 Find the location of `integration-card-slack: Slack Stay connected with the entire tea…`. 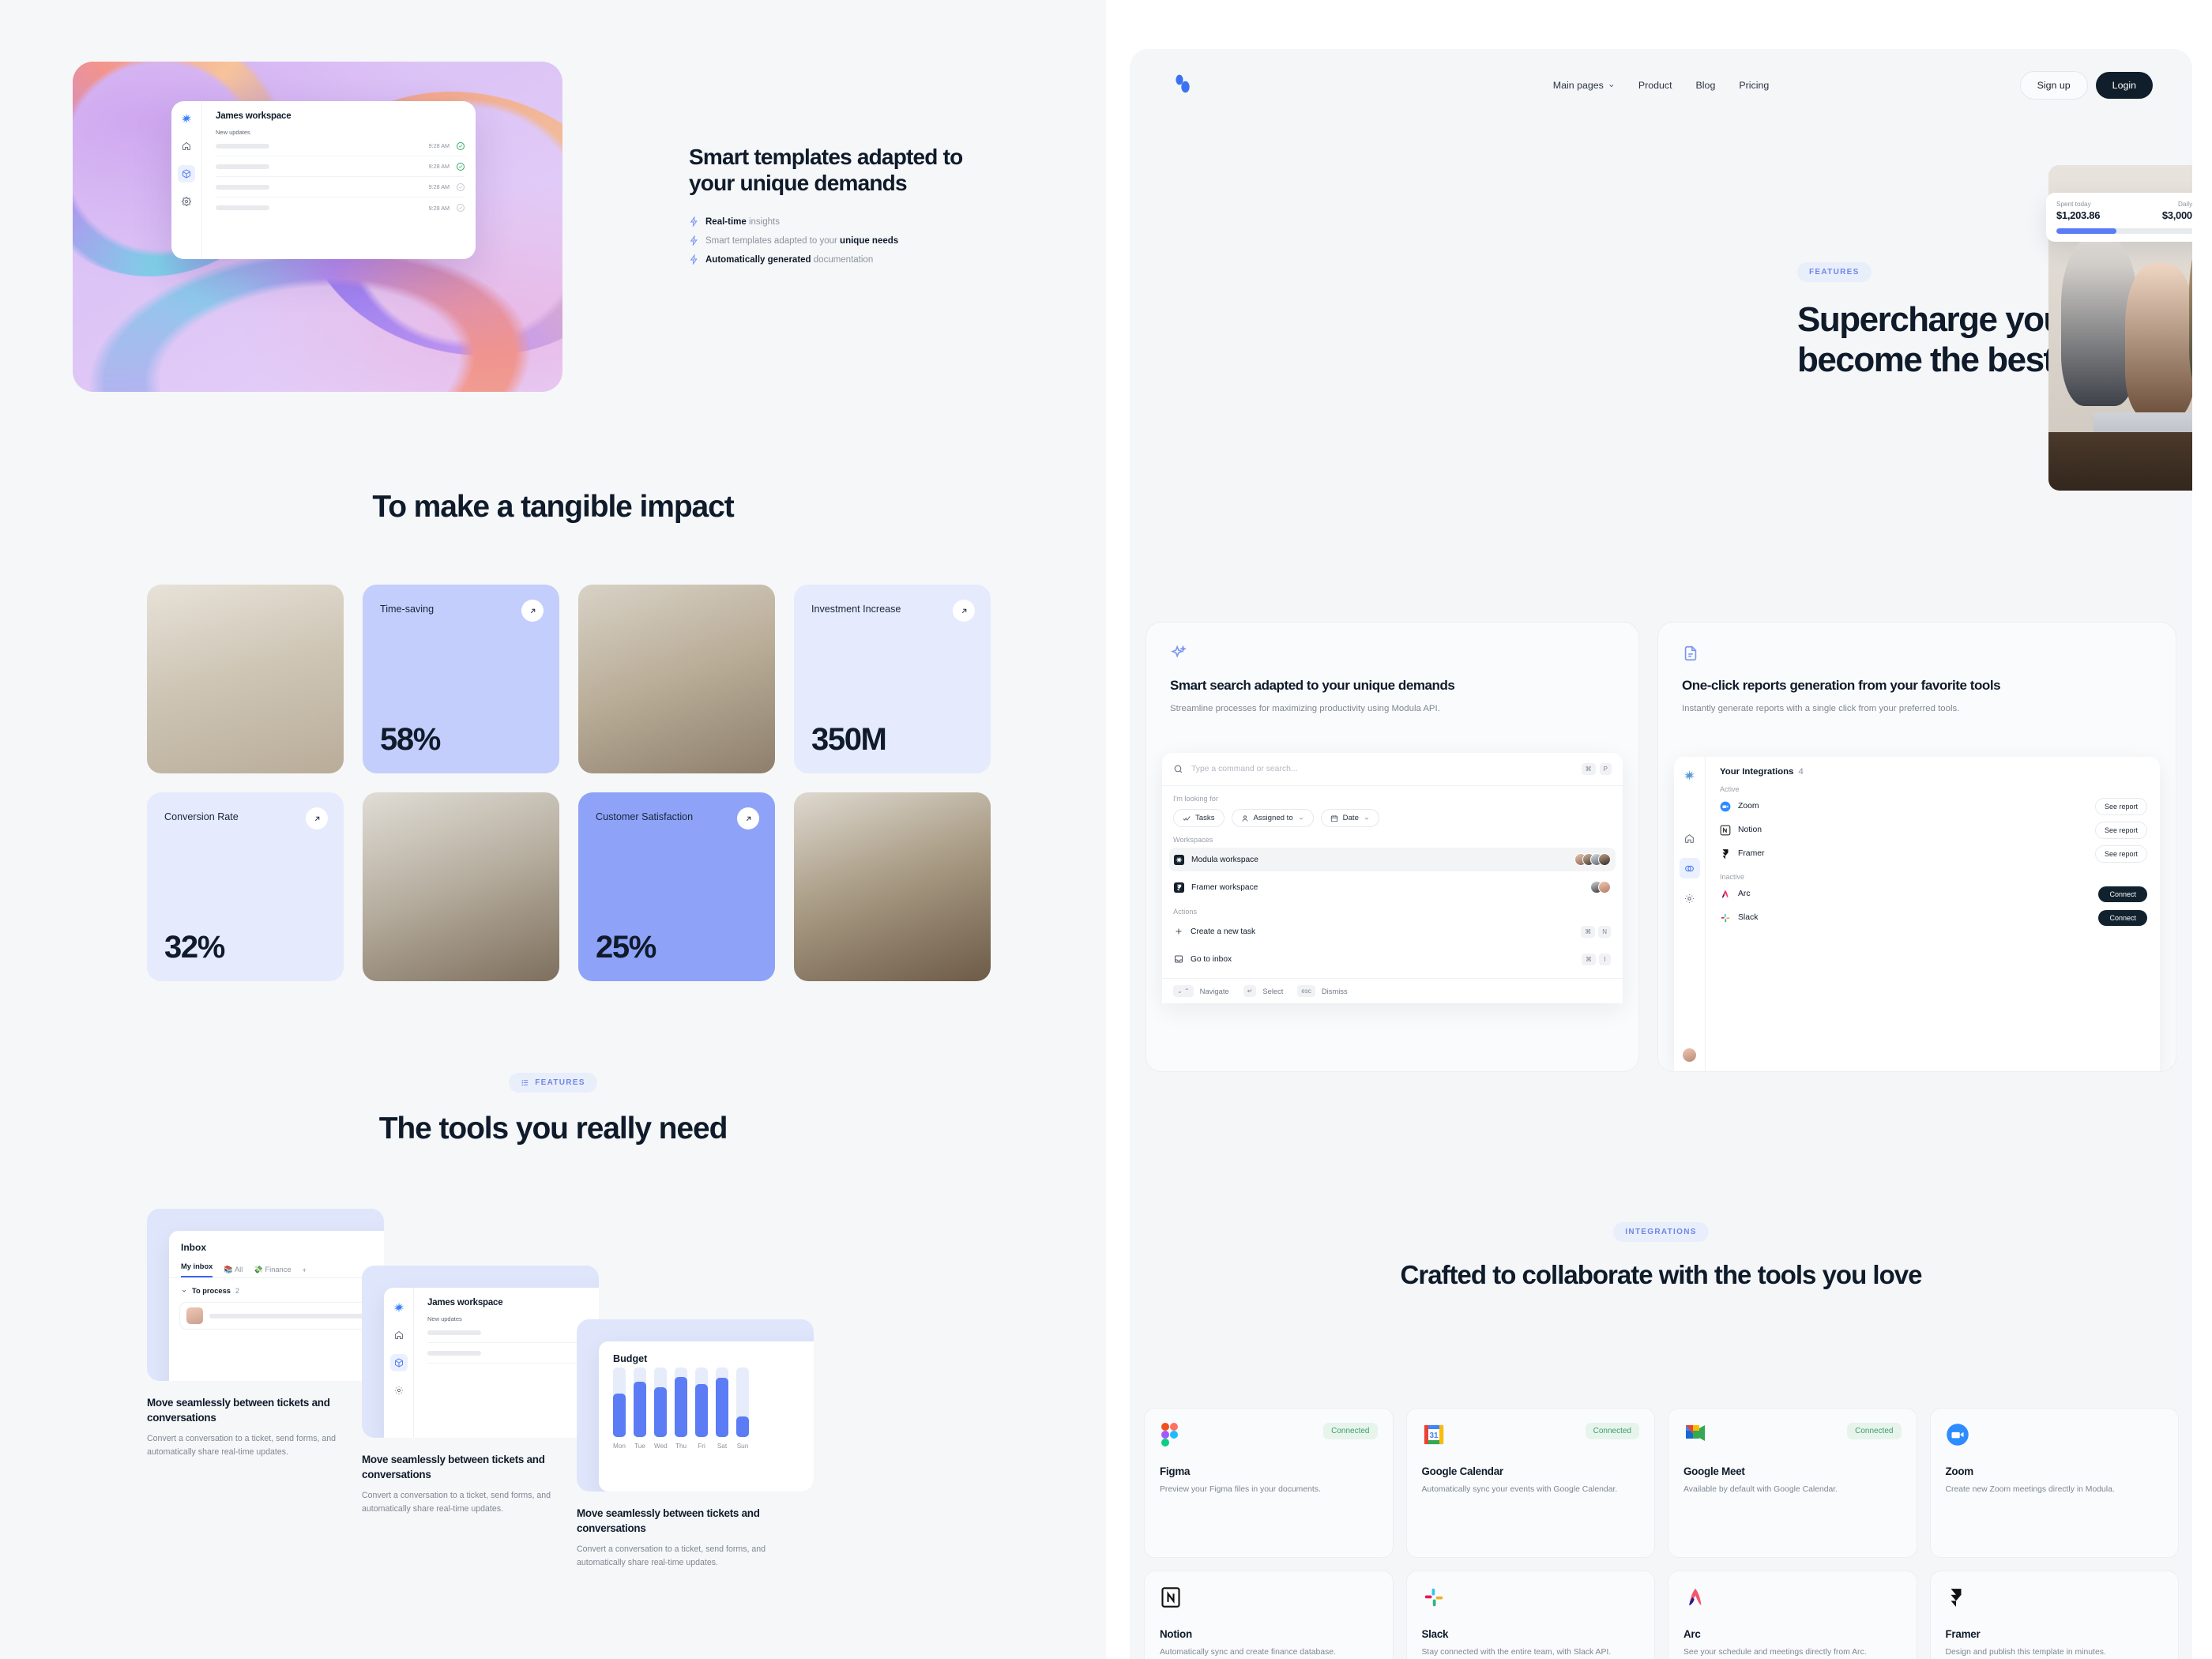

integration-card-slack: Slack Stay connected with the entire tea… is located at coordinates (1530, 1615).